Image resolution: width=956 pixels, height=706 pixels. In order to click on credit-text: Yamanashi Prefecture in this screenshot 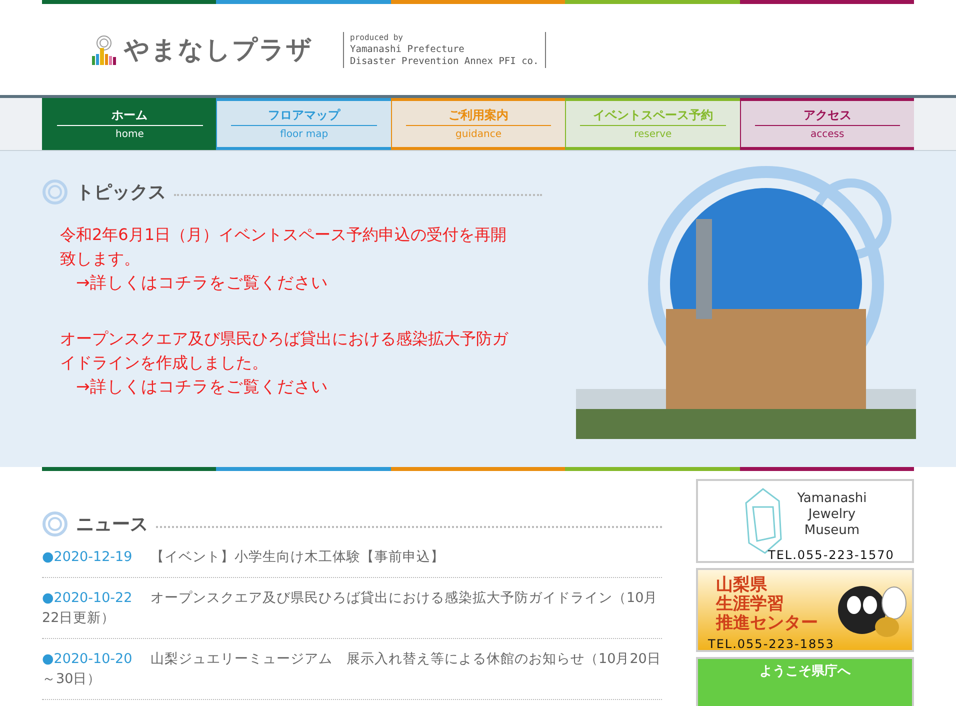, I will do `click(408, 50)`.